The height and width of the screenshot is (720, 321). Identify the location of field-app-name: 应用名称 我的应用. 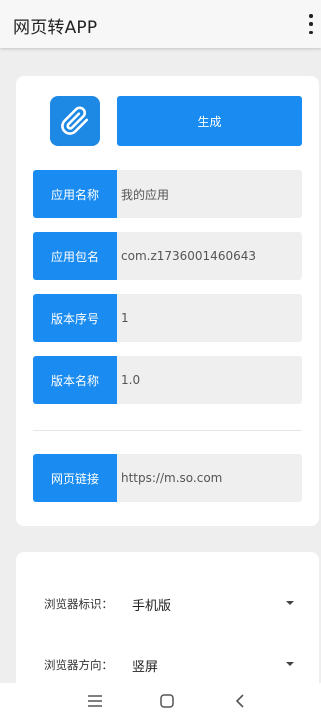
(167, 194).